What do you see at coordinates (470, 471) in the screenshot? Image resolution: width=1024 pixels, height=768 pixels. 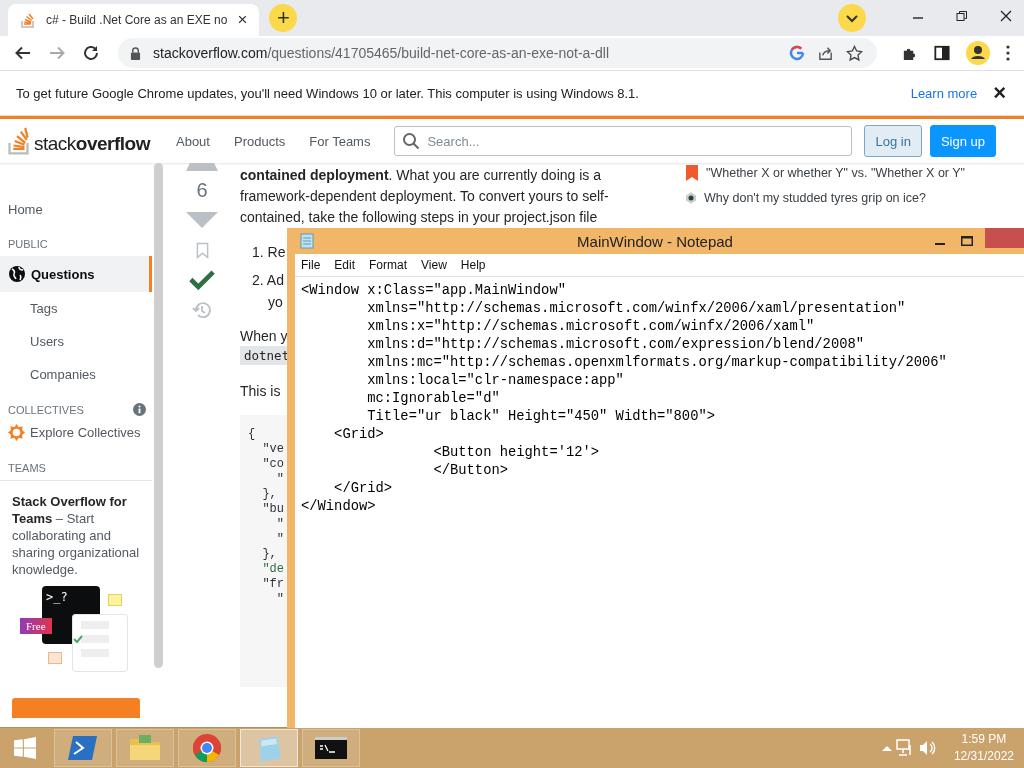 I see `code-line: </Button>` at bounding box center [470, 471].